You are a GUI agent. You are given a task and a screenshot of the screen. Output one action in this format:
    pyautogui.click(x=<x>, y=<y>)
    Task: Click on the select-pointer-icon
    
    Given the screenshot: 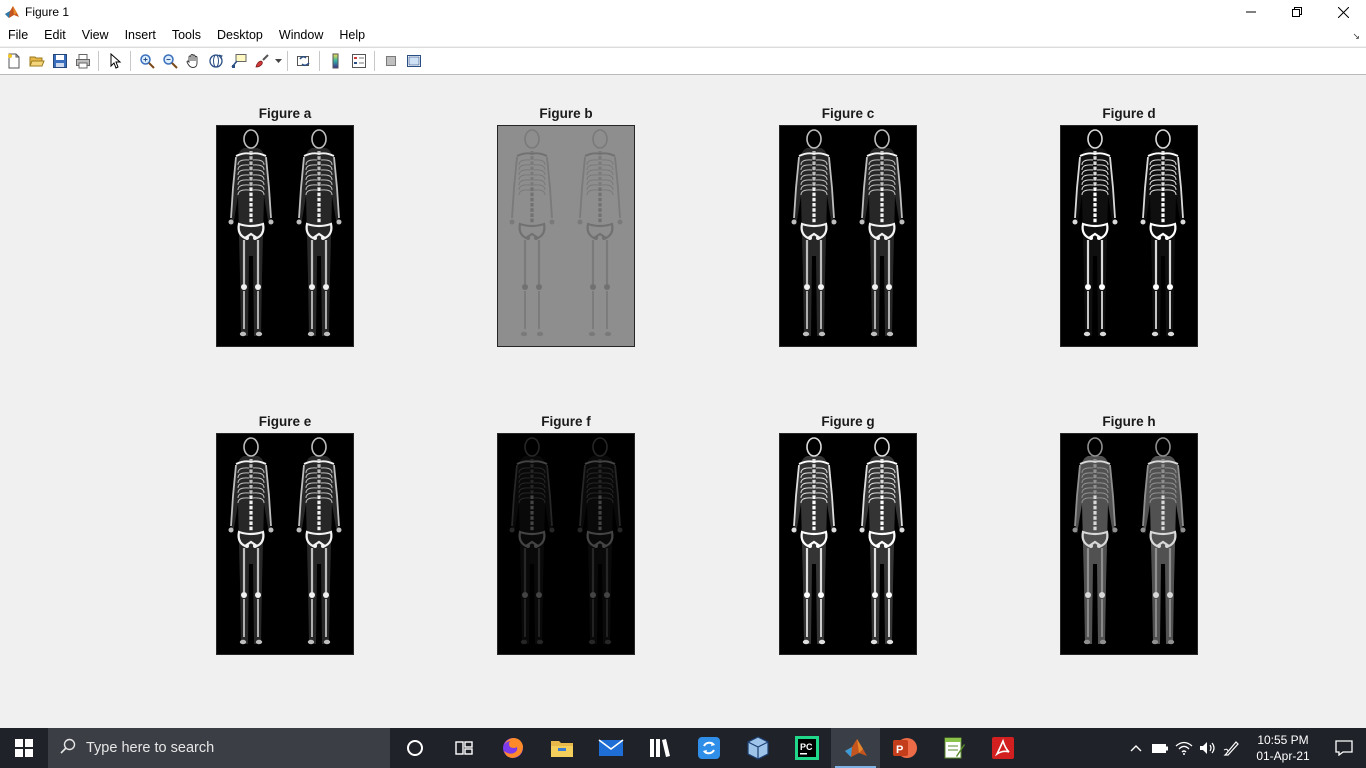 What is the action you would take?
    pyautogui.click(x=114, y=61)
    